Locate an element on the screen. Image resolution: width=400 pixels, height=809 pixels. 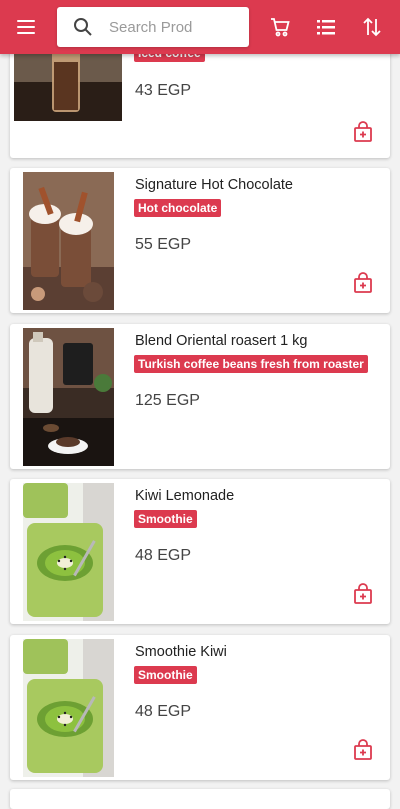
product-price: 125 EGP is located at coordinates (167, 400).